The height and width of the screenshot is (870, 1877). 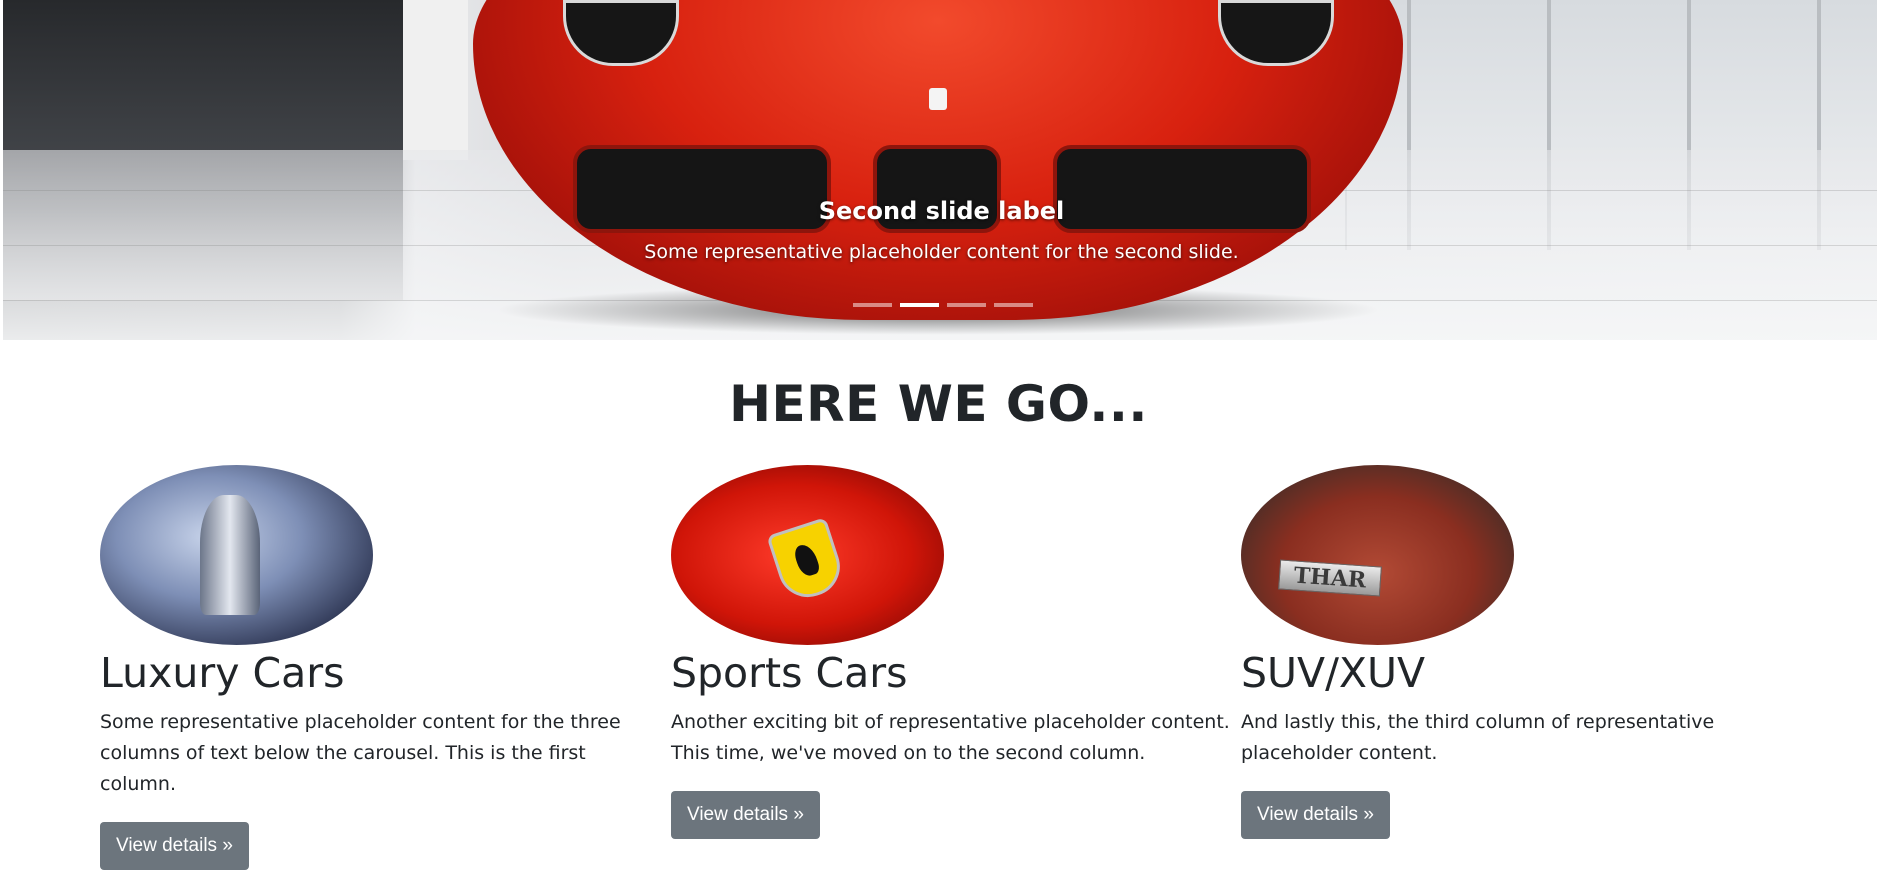 I want to click on luxury-car-image, so click(x=236, y=555).